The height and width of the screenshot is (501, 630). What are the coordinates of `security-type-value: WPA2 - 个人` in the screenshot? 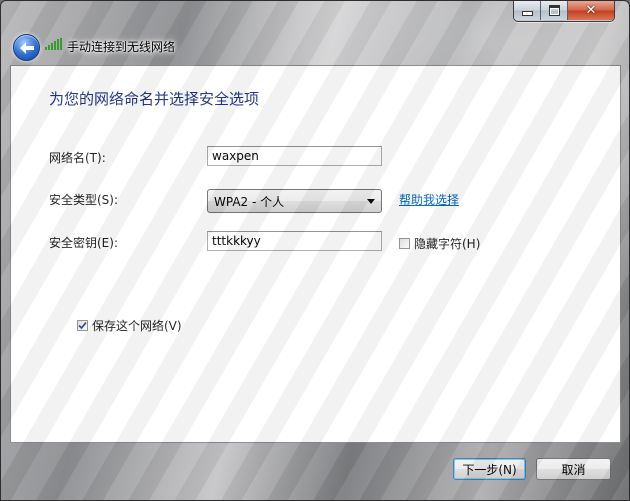 It's located at (249, 201).